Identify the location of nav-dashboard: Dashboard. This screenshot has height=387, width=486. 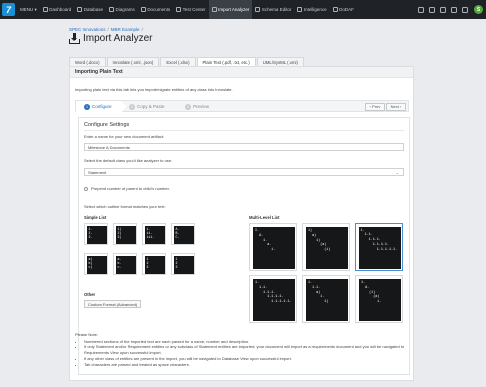
(57, 9).